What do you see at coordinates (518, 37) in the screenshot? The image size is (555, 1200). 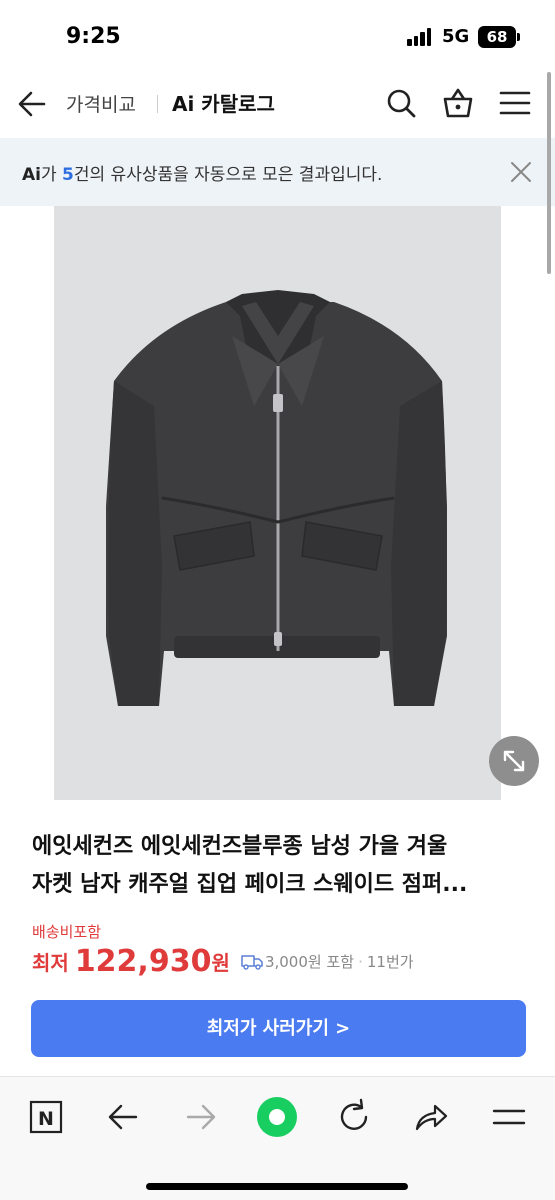 I see `battery-cap` at bounding box center [518, 37].